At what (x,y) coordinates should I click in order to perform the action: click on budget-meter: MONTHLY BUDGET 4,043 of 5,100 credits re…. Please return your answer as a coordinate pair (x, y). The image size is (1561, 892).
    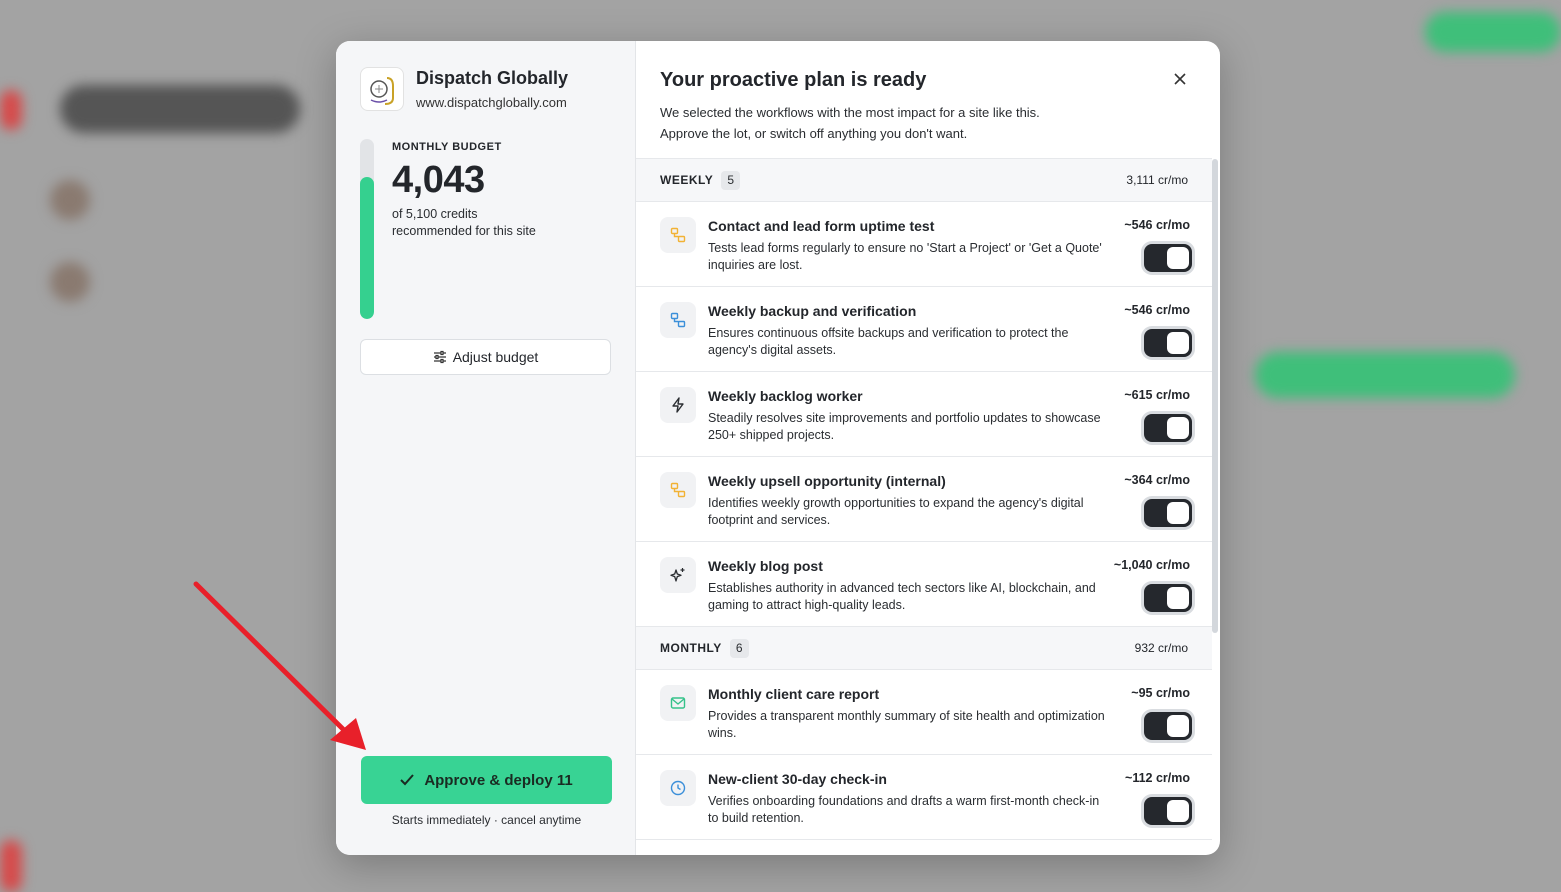
    Looking at the image, I should click on (485, 229).